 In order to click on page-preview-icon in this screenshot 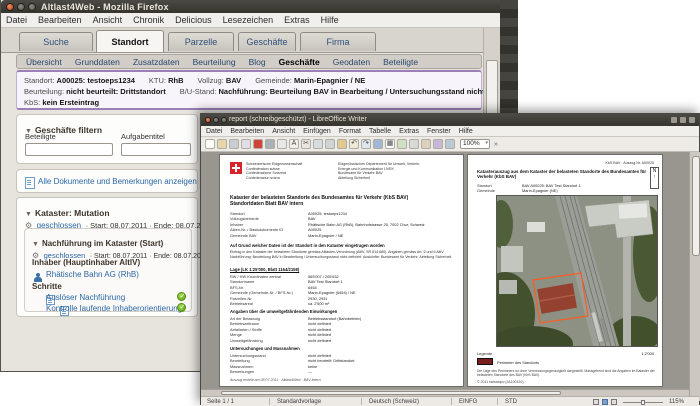, I will do `click(282, 144)`.